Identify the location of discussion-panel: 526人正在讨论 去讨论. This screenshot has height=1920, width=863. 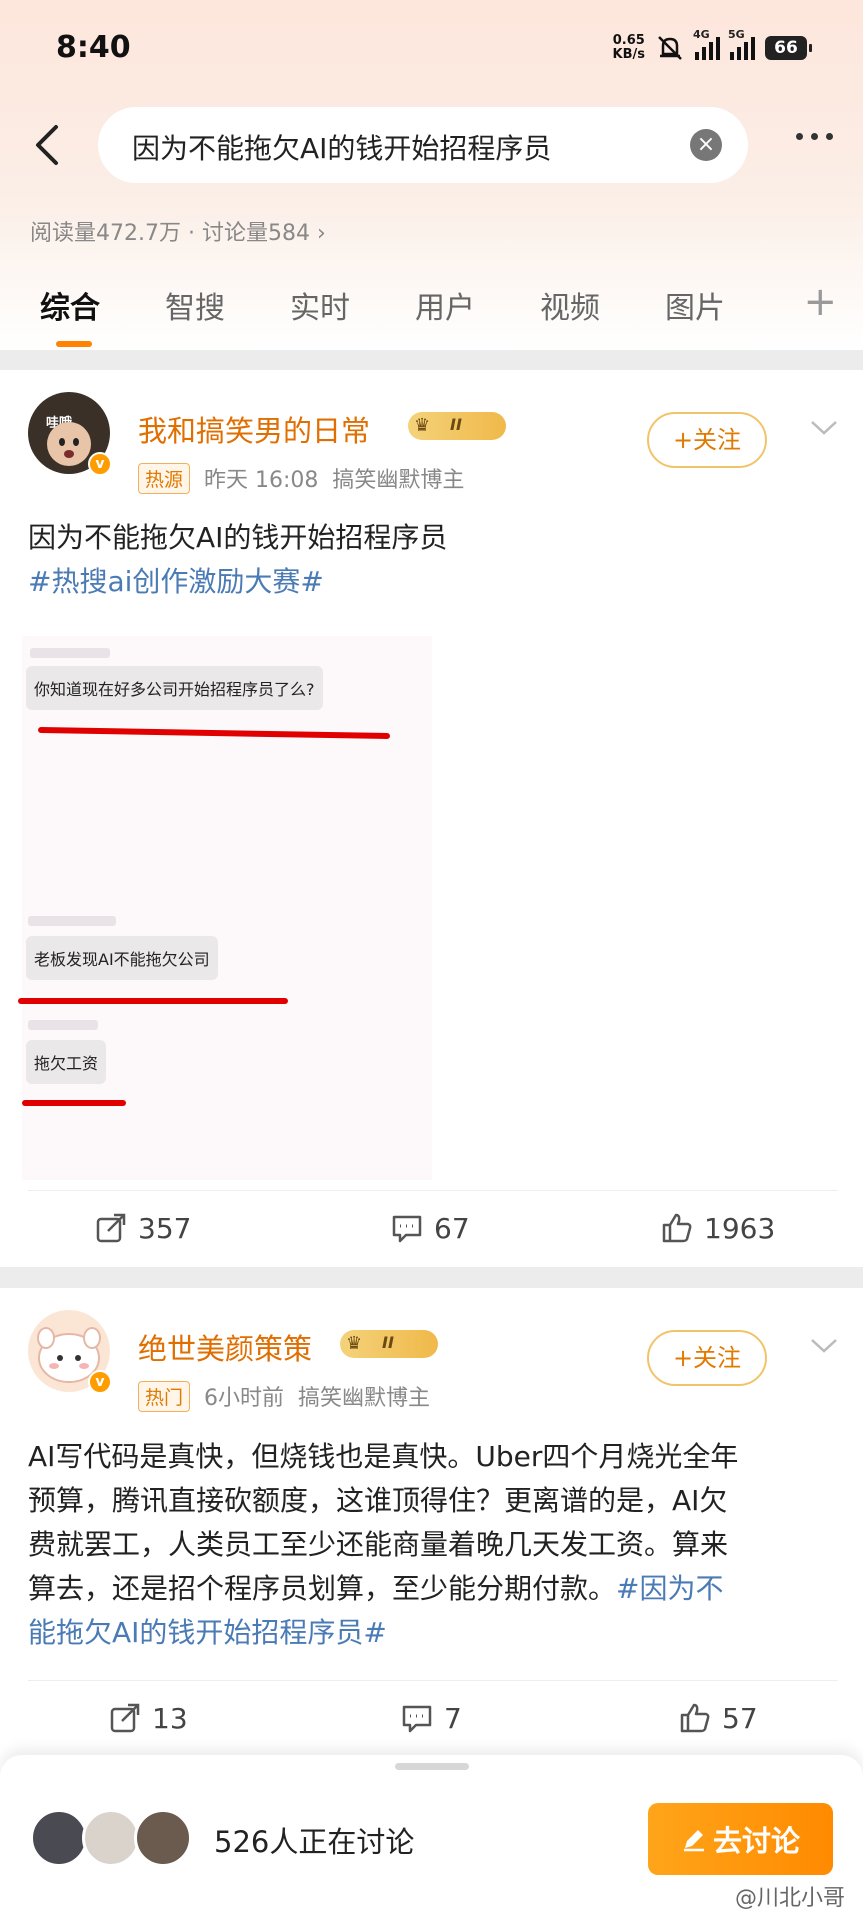
(431, 1837).